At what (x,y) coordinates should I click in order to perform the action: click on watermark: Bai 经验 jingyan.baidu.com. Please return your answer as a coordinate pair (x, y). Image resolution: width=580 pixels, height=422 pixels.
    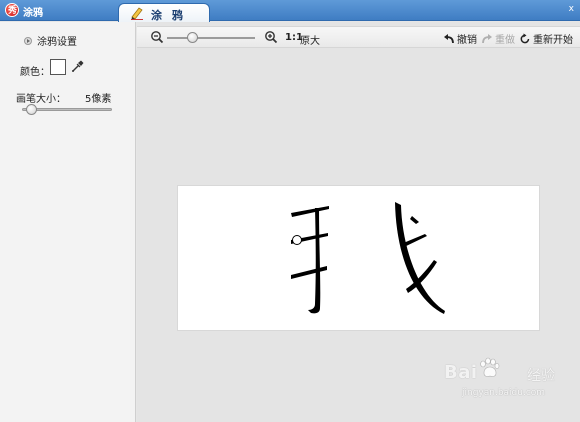
    Looking at the image, I should click on (512, 389).